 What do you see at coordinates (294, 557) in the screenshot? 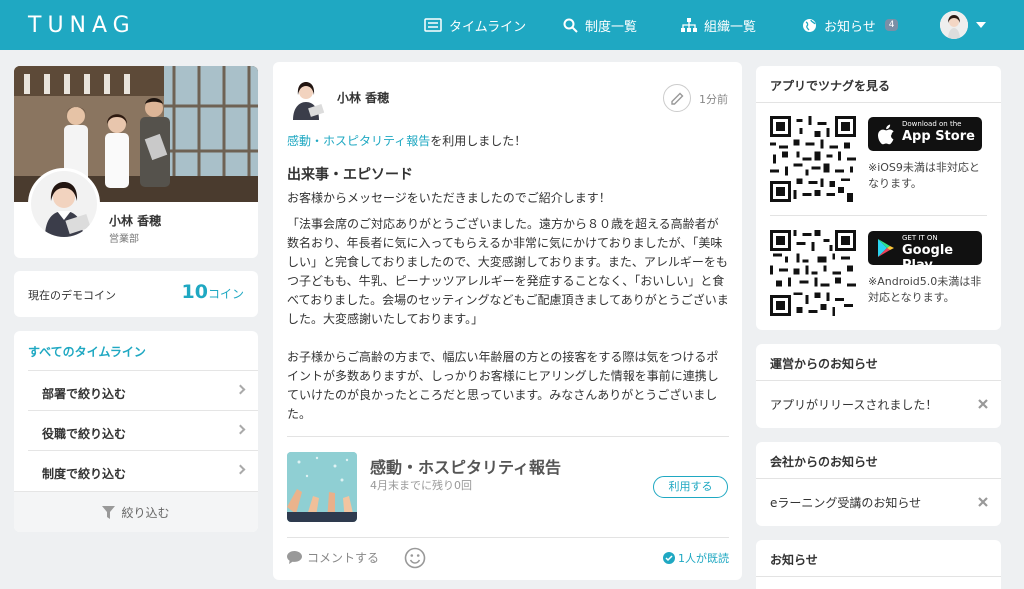
I see `comment-bubble-icon` at bounding box center [294, 557].